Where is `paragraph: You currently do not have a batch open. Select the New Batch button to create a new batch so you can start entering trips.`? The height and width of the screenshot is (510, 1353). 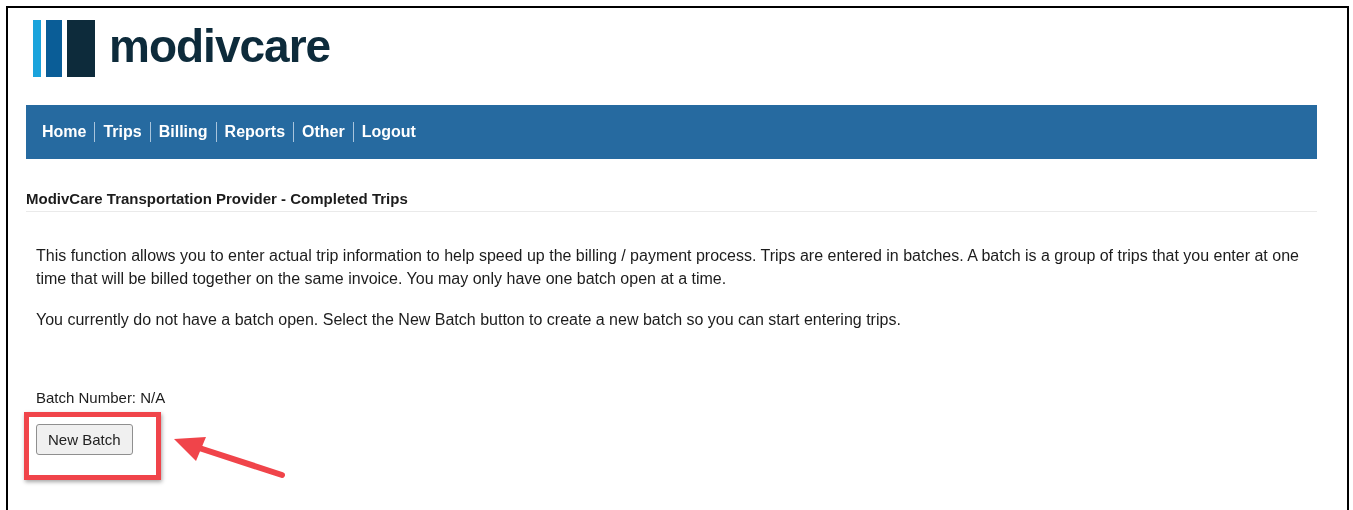 paragraph: You currently do not have a batch open. Select the New Batch button to create a new batch so you can start entering trips. is located at coordinates (469, 320).